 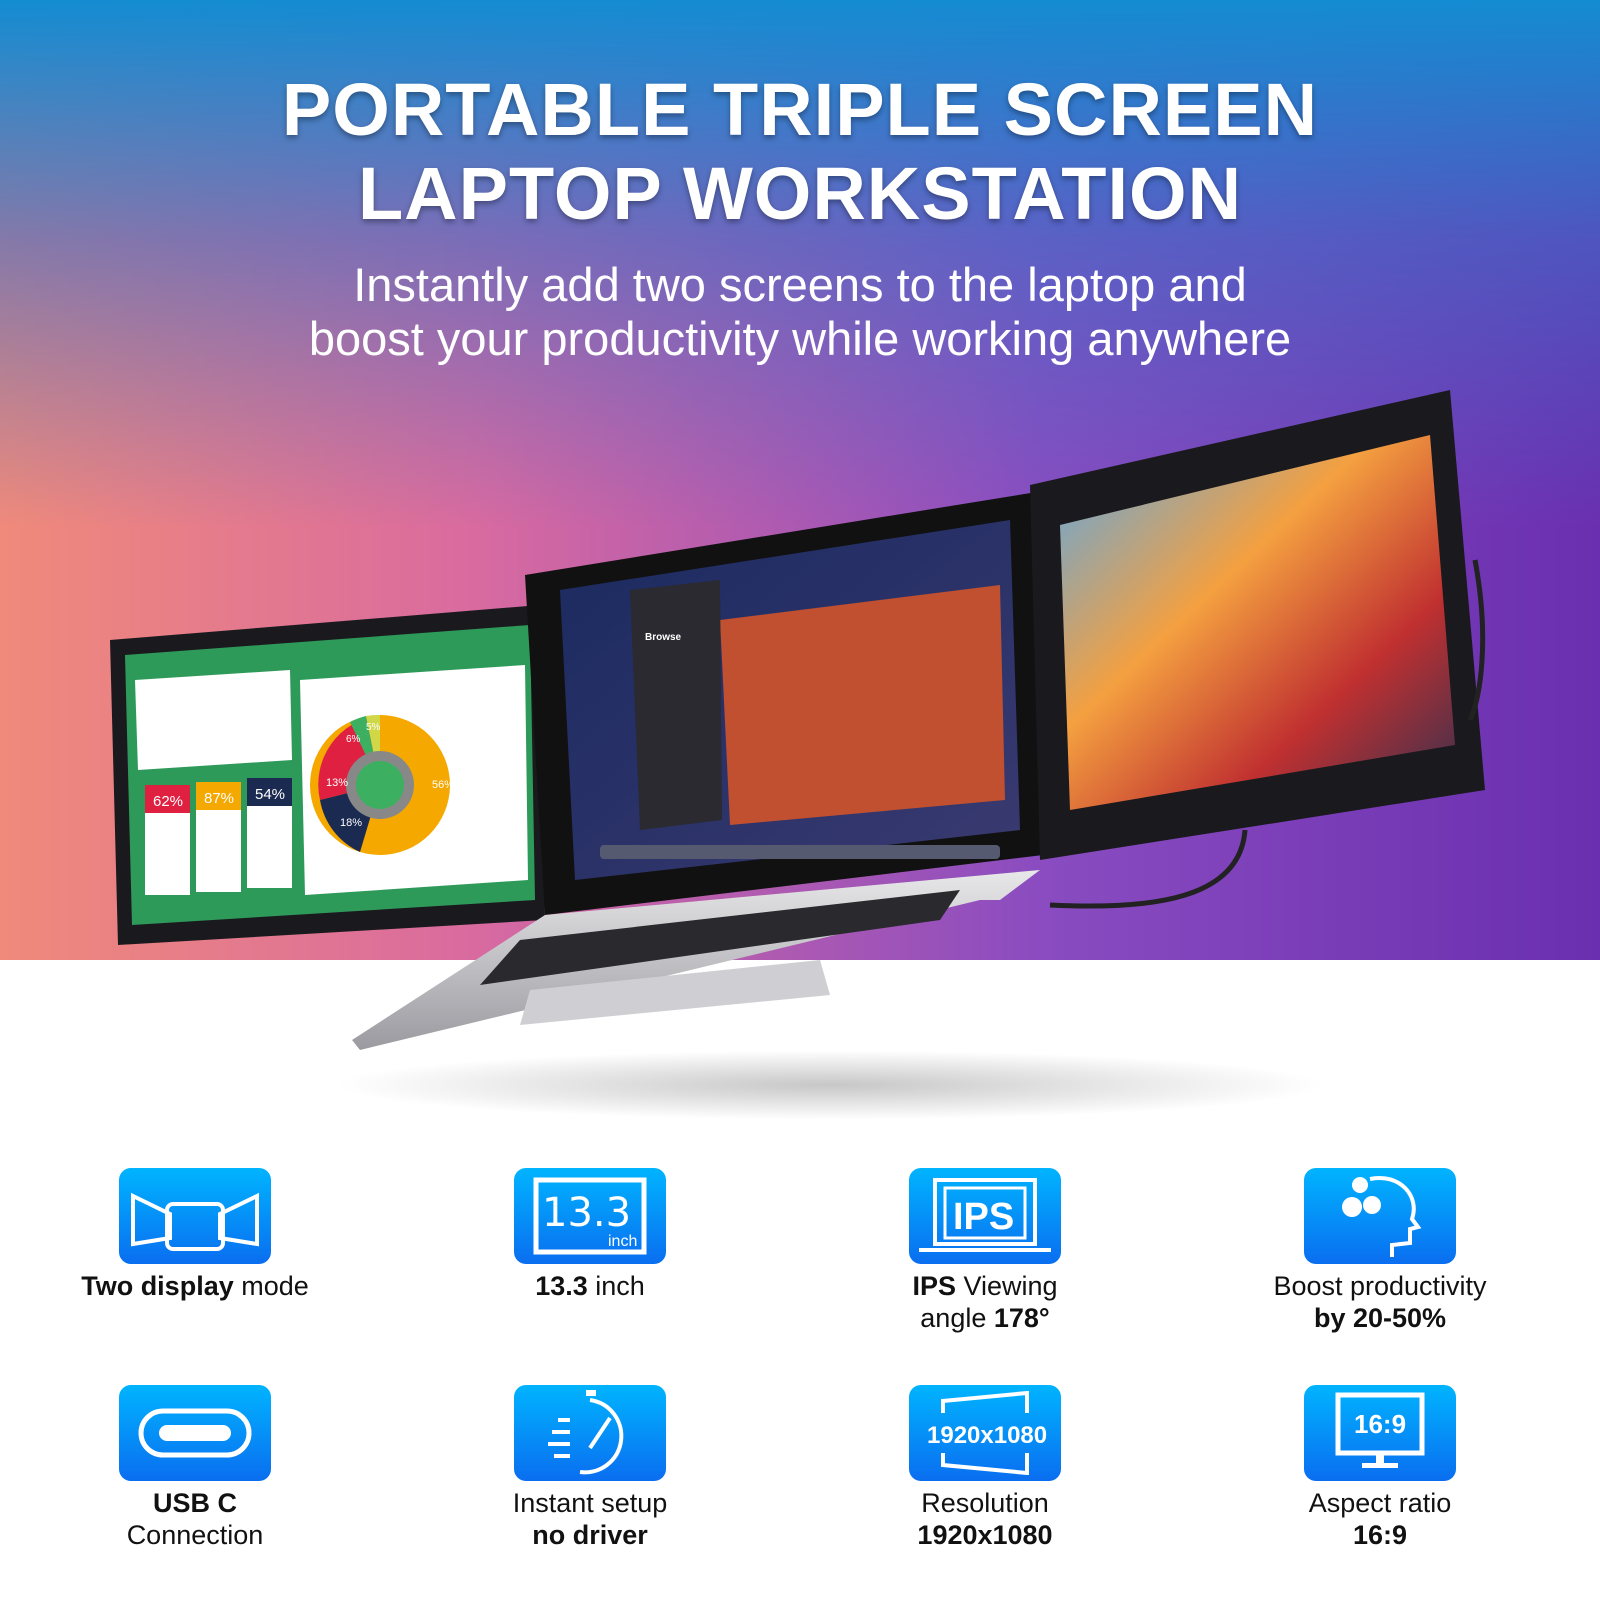 What do you see at coordinates (1006, 1286) in the screenshot?
I see `feature-label-text: Viewing` at bounding box center [1006, 1286].